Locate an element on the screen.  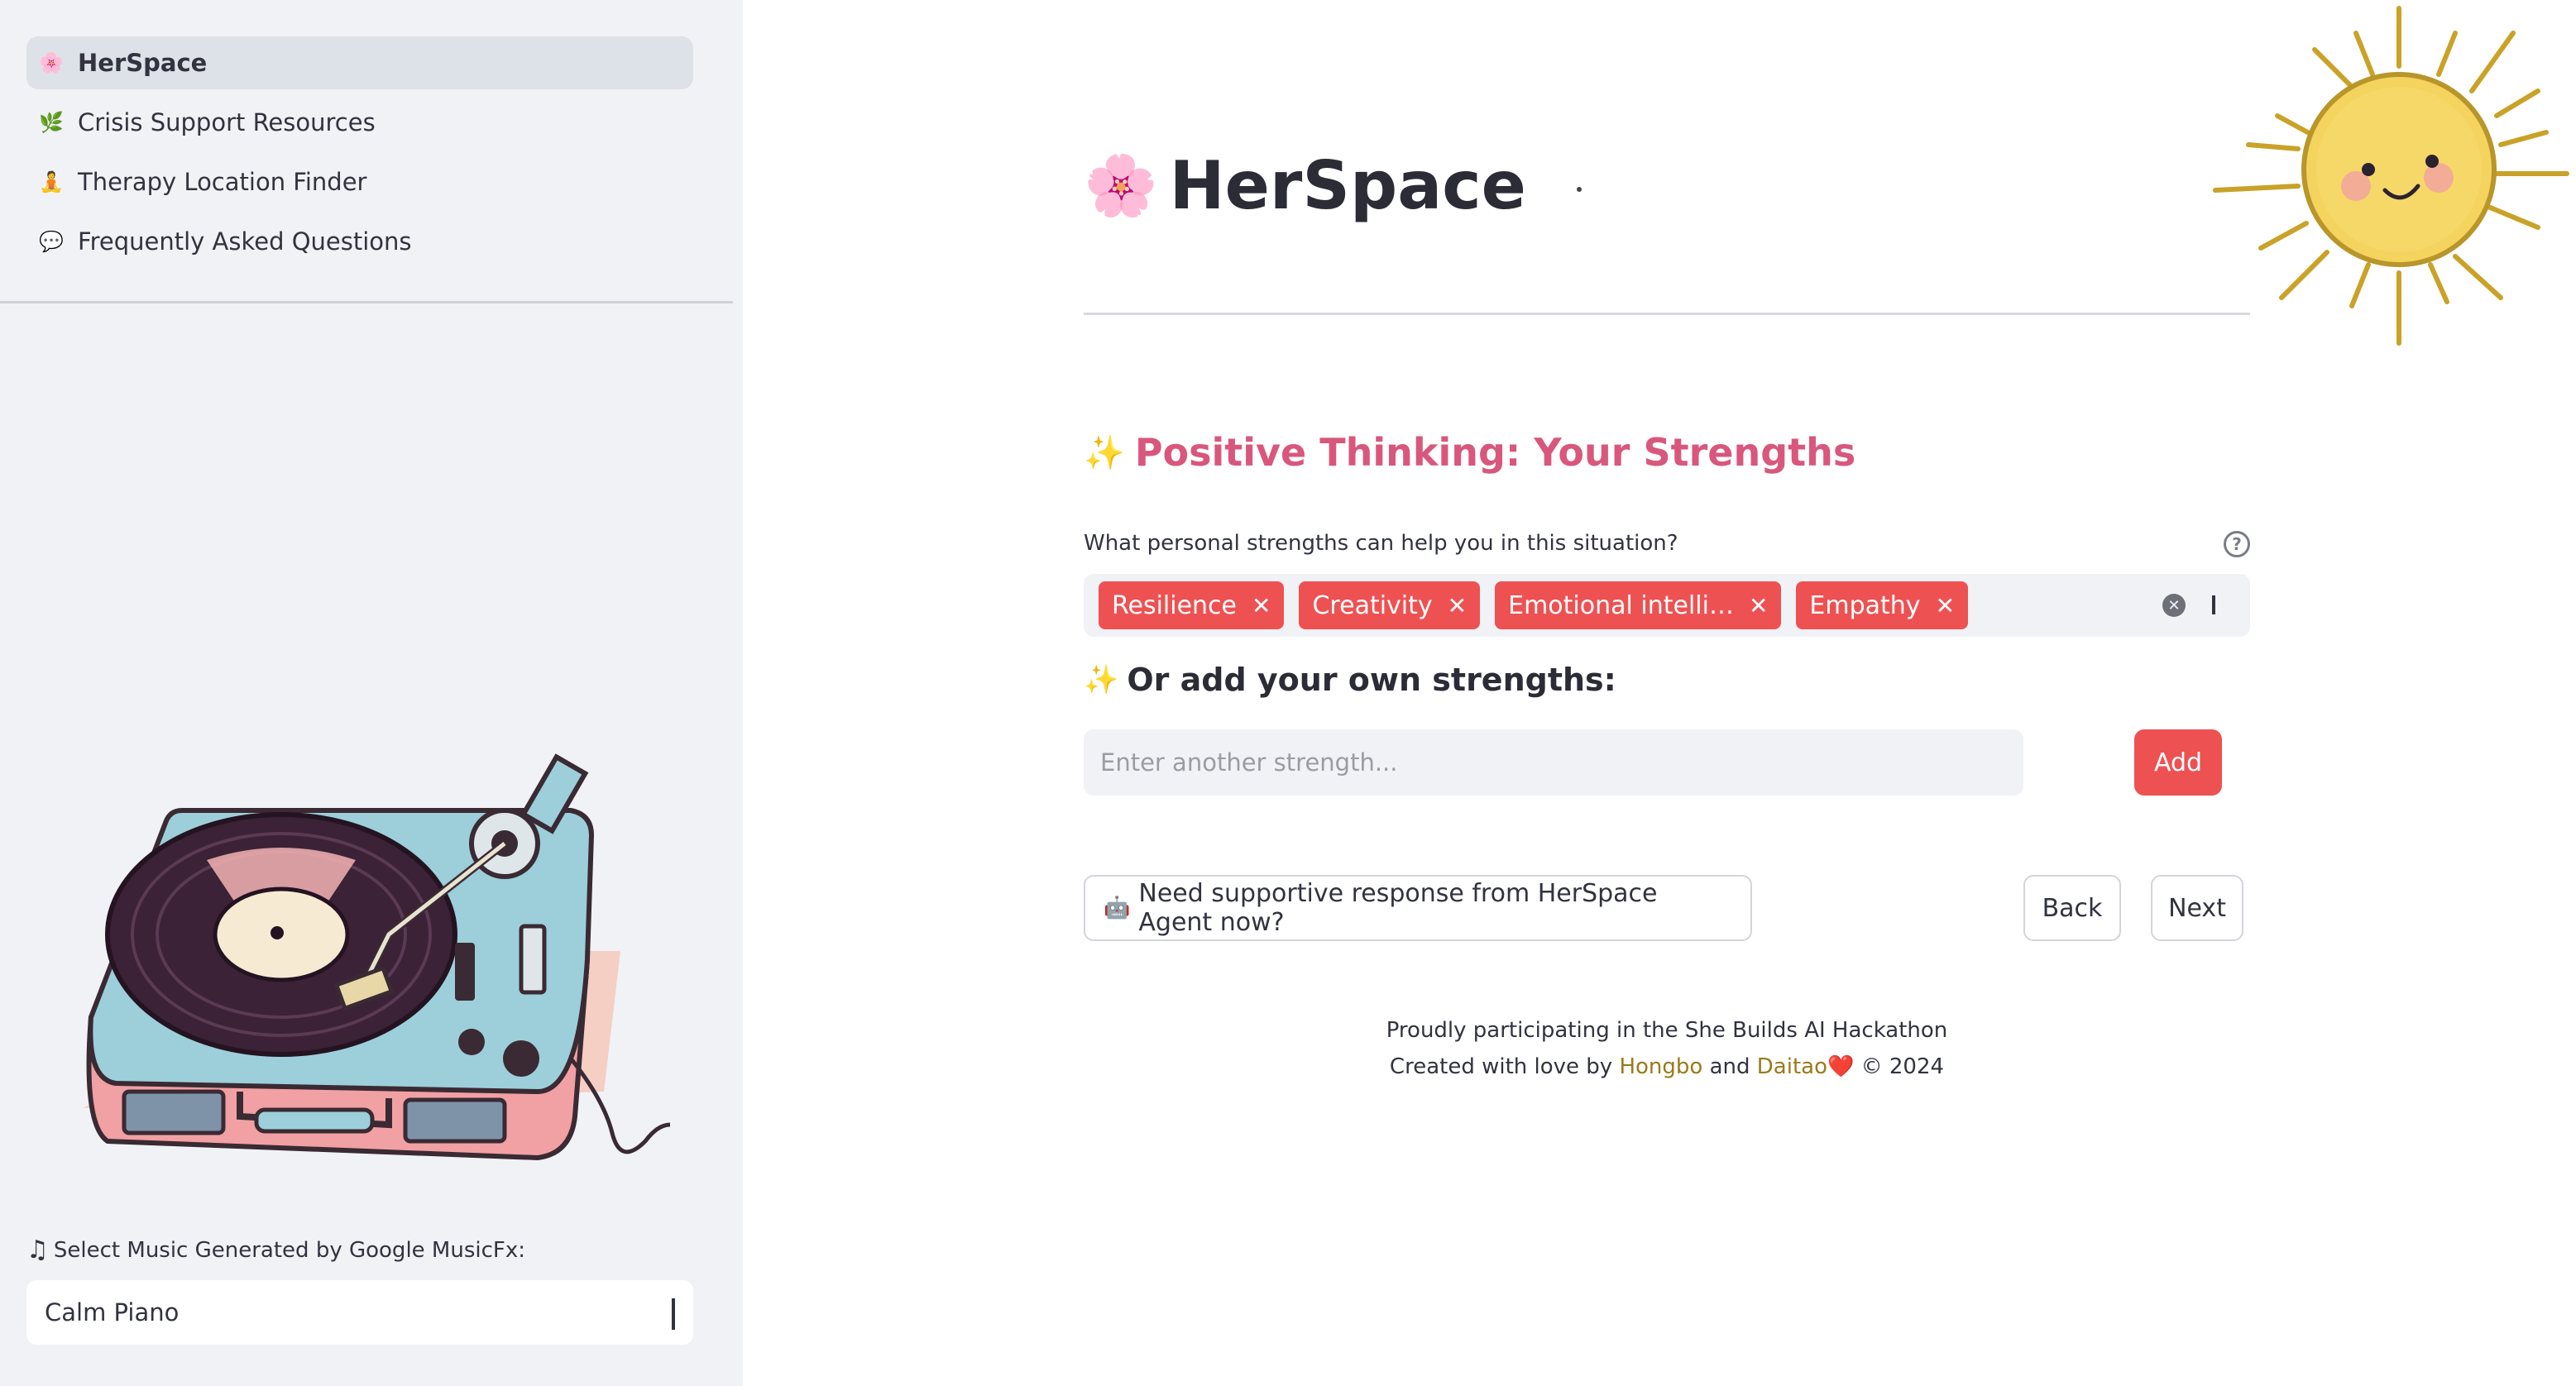
strength-tag: Empathy ✕ is located at coordinates (1882, 605).